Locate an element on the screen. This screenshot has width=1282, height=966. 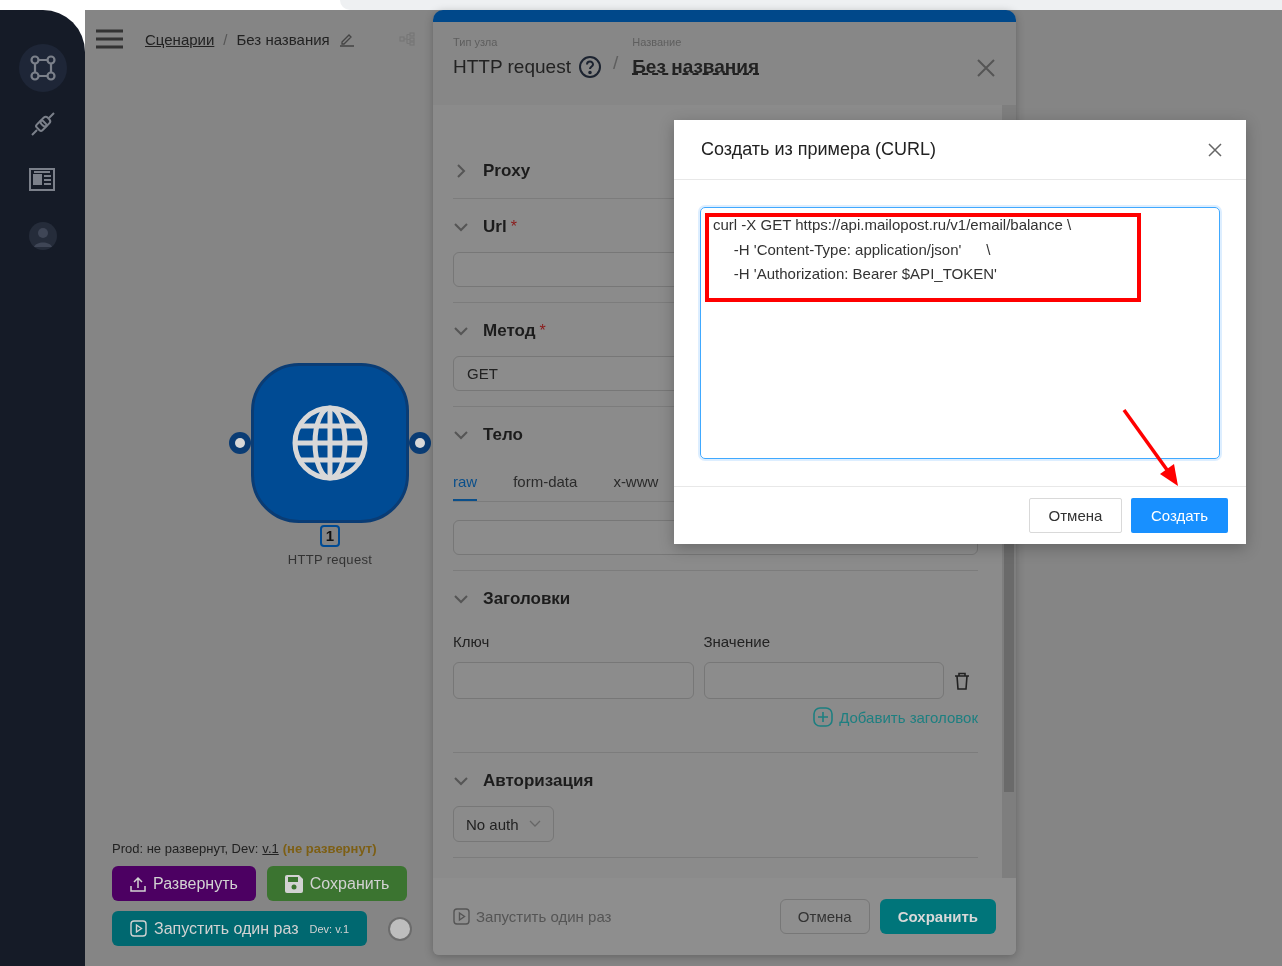
node-label: HTTP request is located at coordinates (330, 559).